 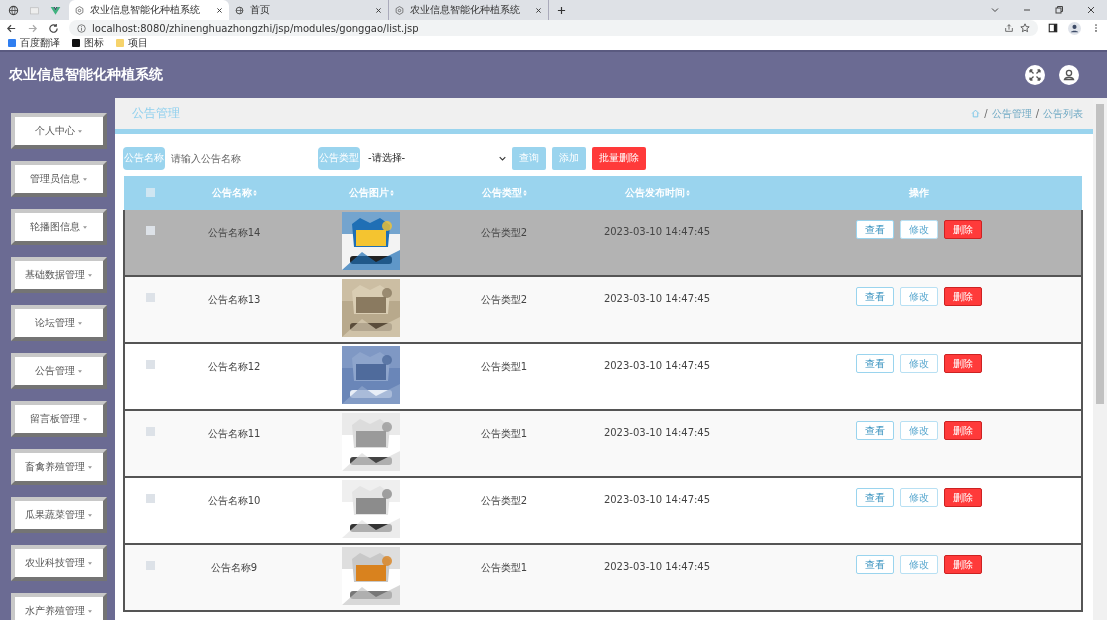 I want to click on table-cell: 公告名称12, so click(x=234, y=366).